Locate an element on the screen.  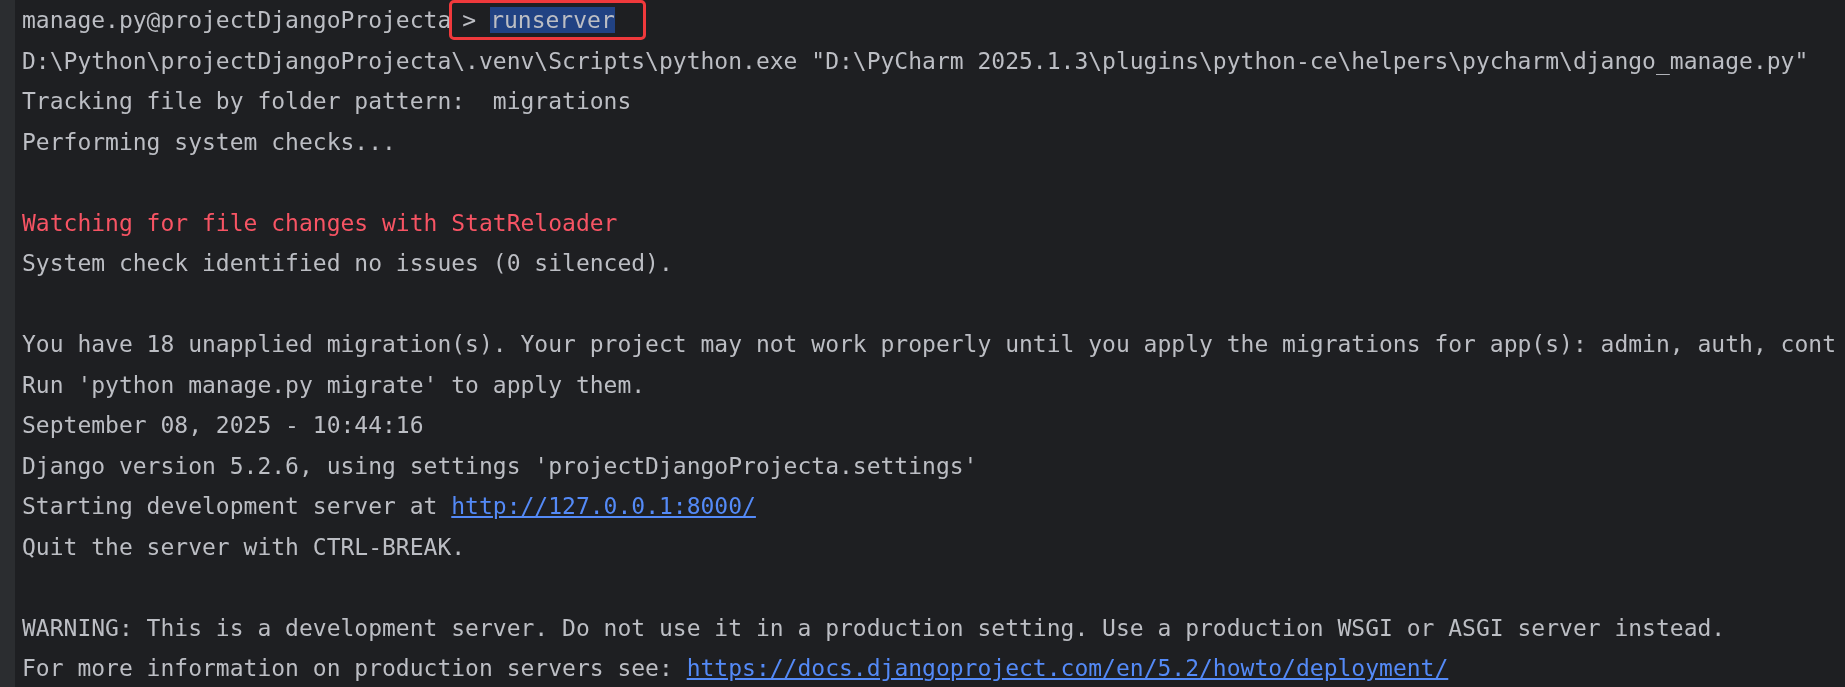
prompt-arrow: > is located at coordinates (469, 20).